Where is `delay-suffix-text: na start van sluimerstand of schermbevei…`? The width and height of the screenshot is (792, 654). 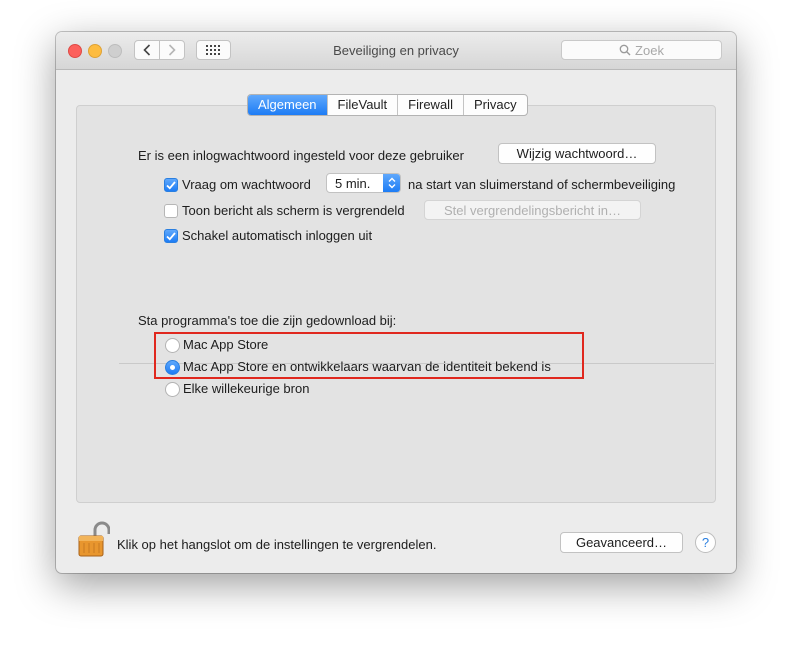
delay-suffix-text: na start van sluimerstand of schermbevei… is located at coordinates (542, 184).